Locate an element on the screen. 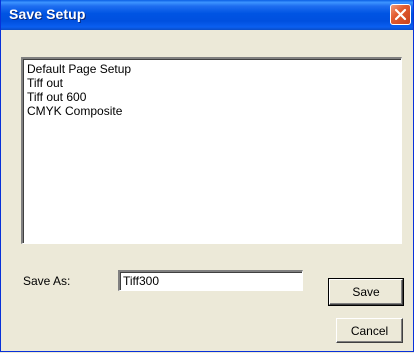  list-item: Default Page Setup is located at coordinates (214, 69).